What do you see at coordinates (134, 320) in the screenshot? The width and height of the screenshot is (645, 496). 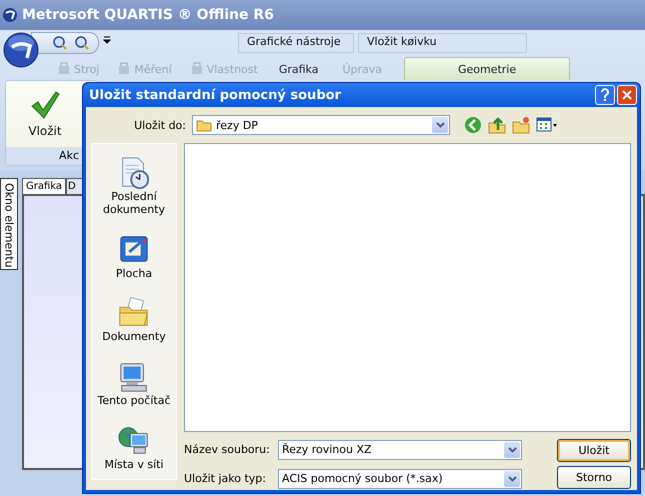 I see `place-item: Dokumenty` at bounding box center [134, 320].